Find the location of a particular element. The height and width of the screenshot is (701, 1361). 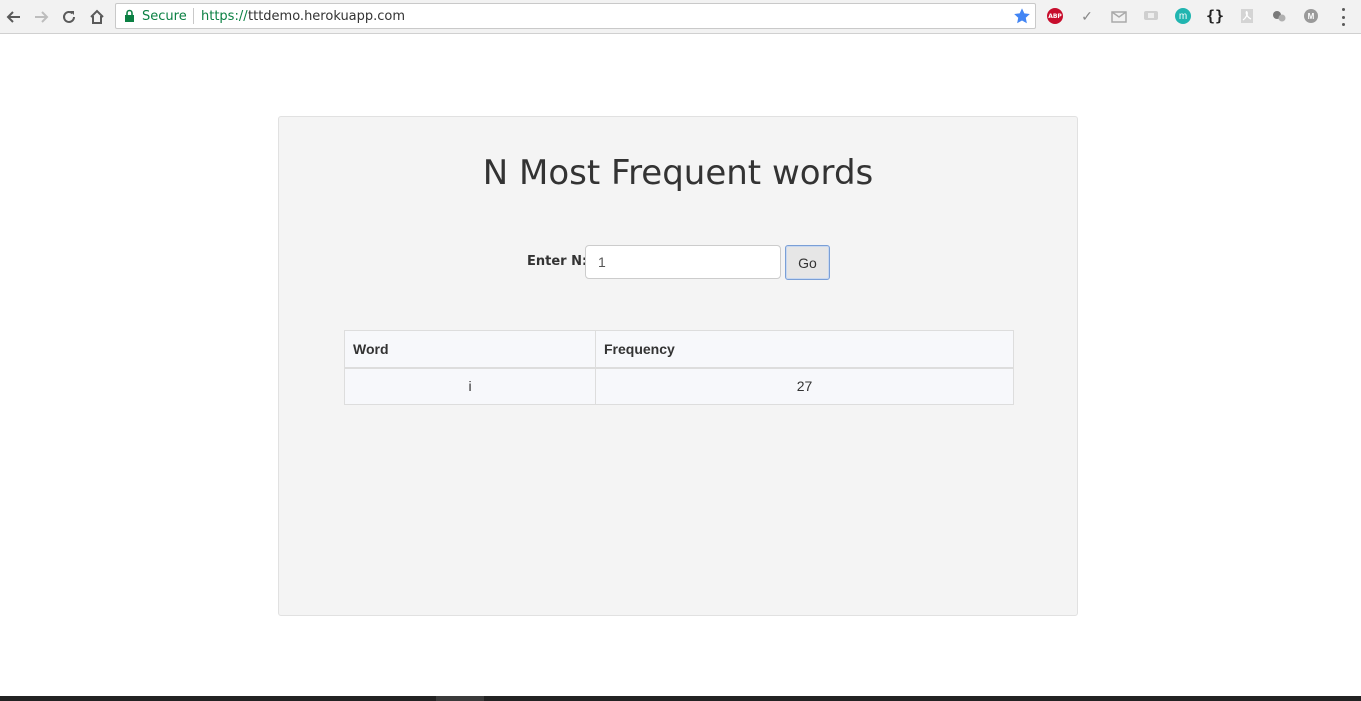

adblock-plus-icon: ABP is located at coordinates (1055, 16).